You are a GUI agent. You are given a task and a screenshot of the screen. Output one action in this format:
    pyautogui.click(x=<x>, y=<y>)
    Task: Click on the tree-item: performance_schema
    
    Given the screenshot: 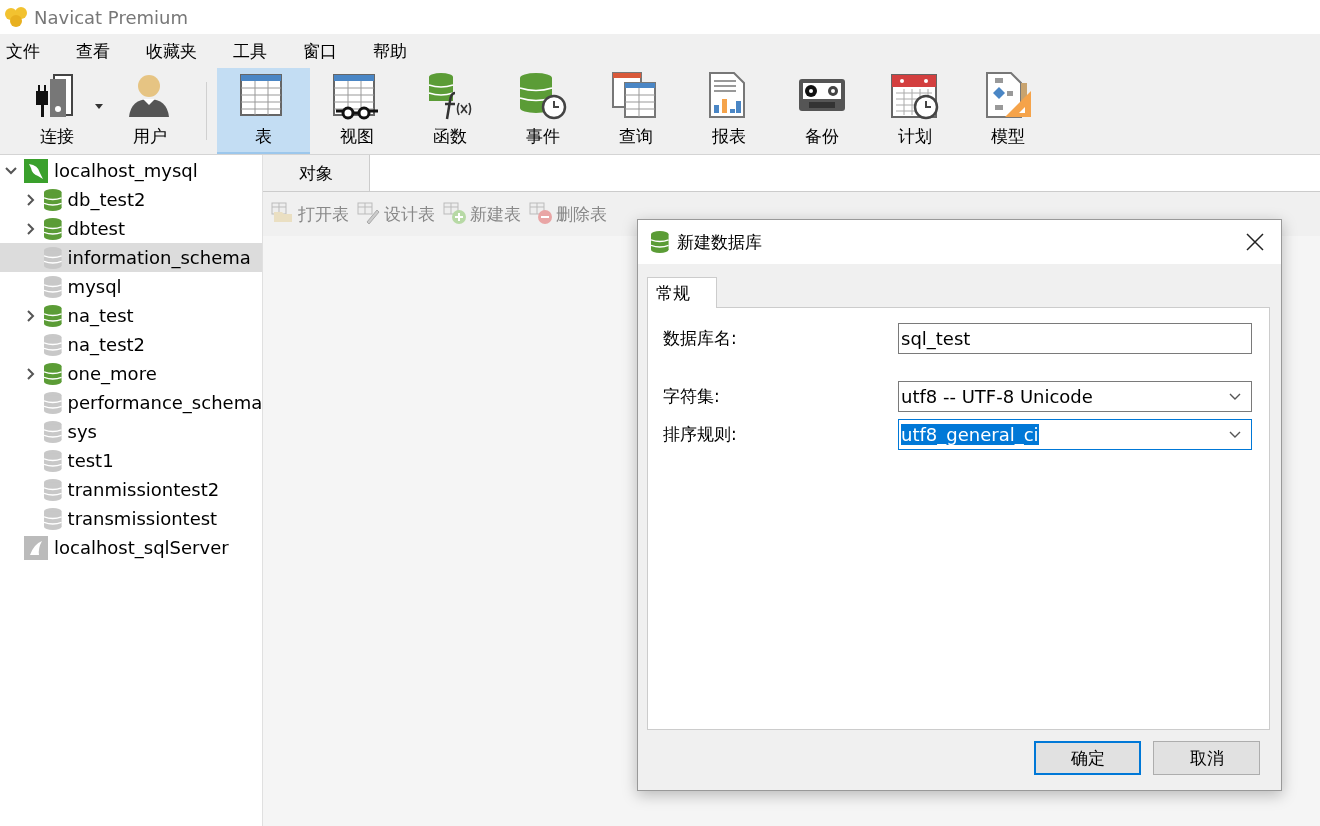 What is the action you would take?
    pyautogui.click(x=131, y=402)
    